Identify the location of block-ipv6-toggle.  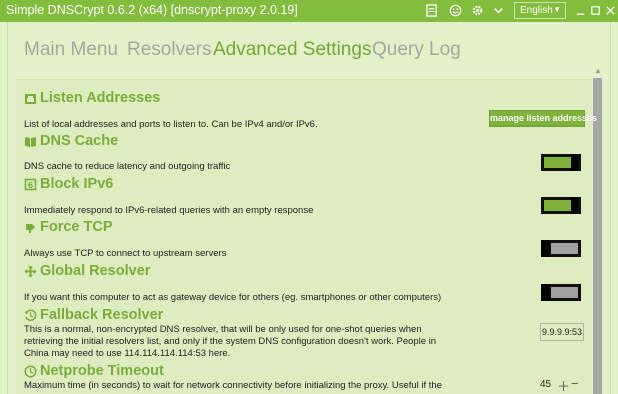
(561, 205).